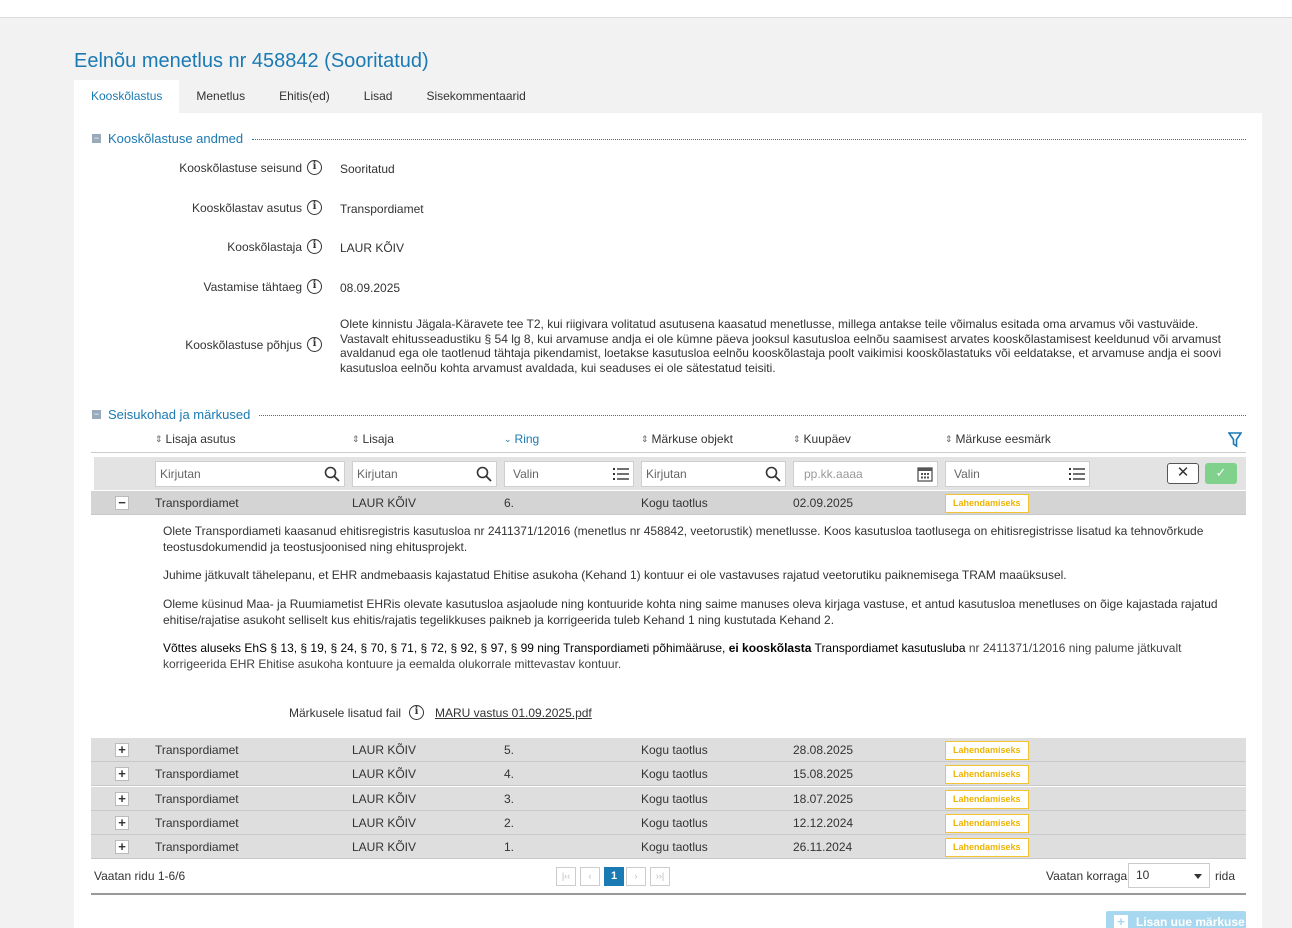 This screenshot has height=928, width=1292. I want to click on next-page-button: ›, so click(636, 876).